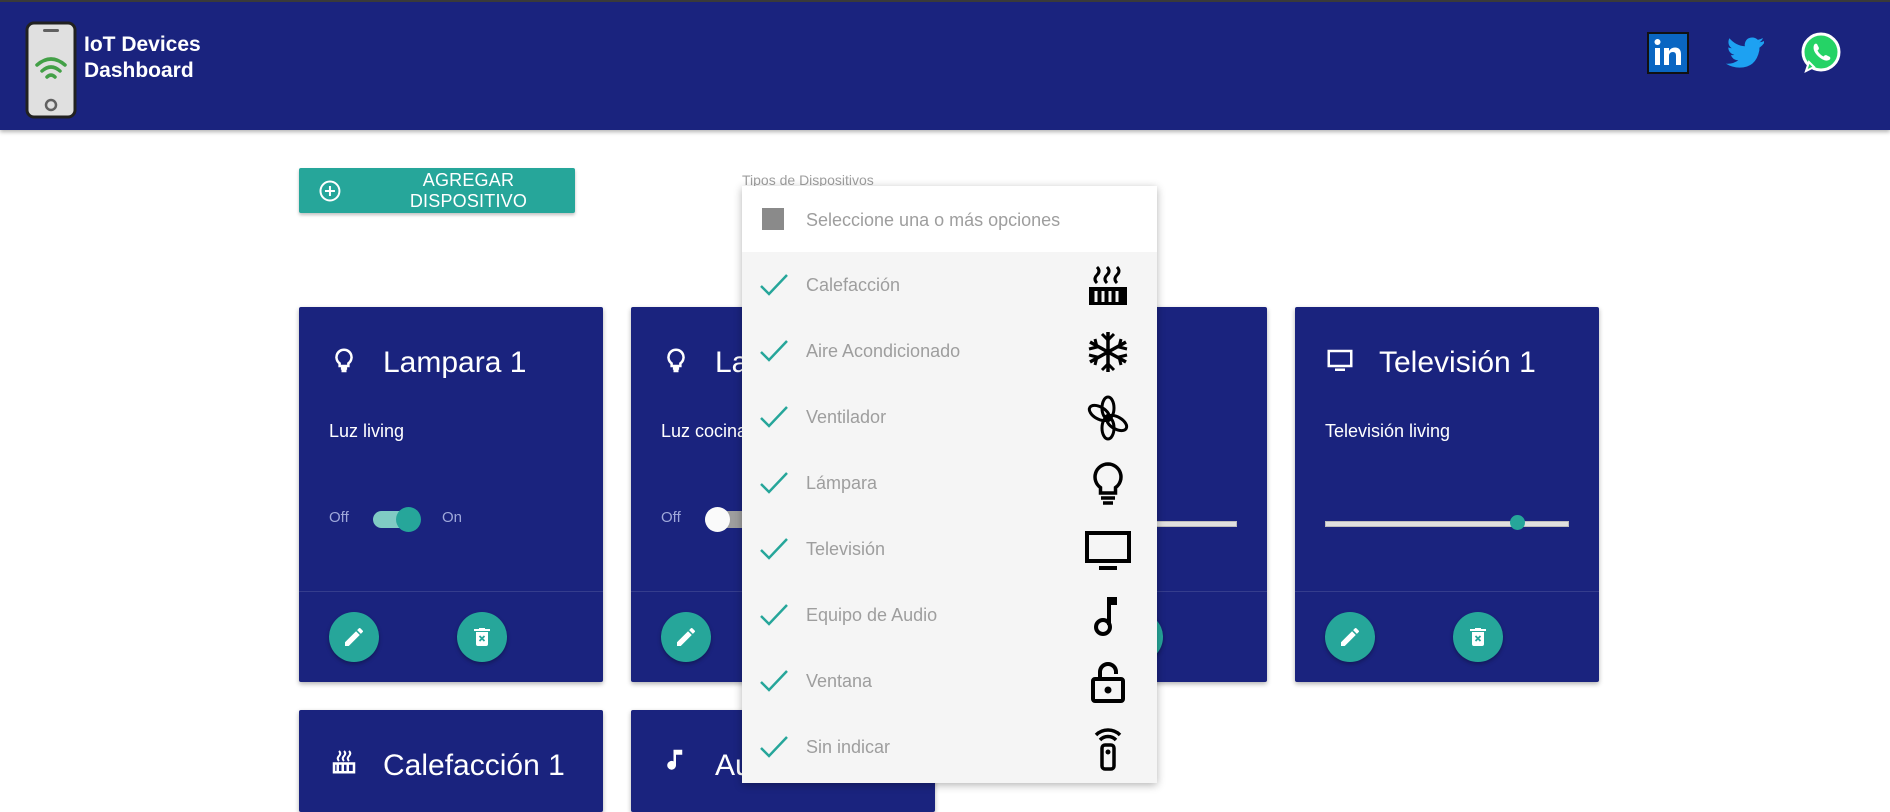 The height and width of the screenshot is (812, 1890). I want to click on option-ventana: Ventana, so click(949, 681).